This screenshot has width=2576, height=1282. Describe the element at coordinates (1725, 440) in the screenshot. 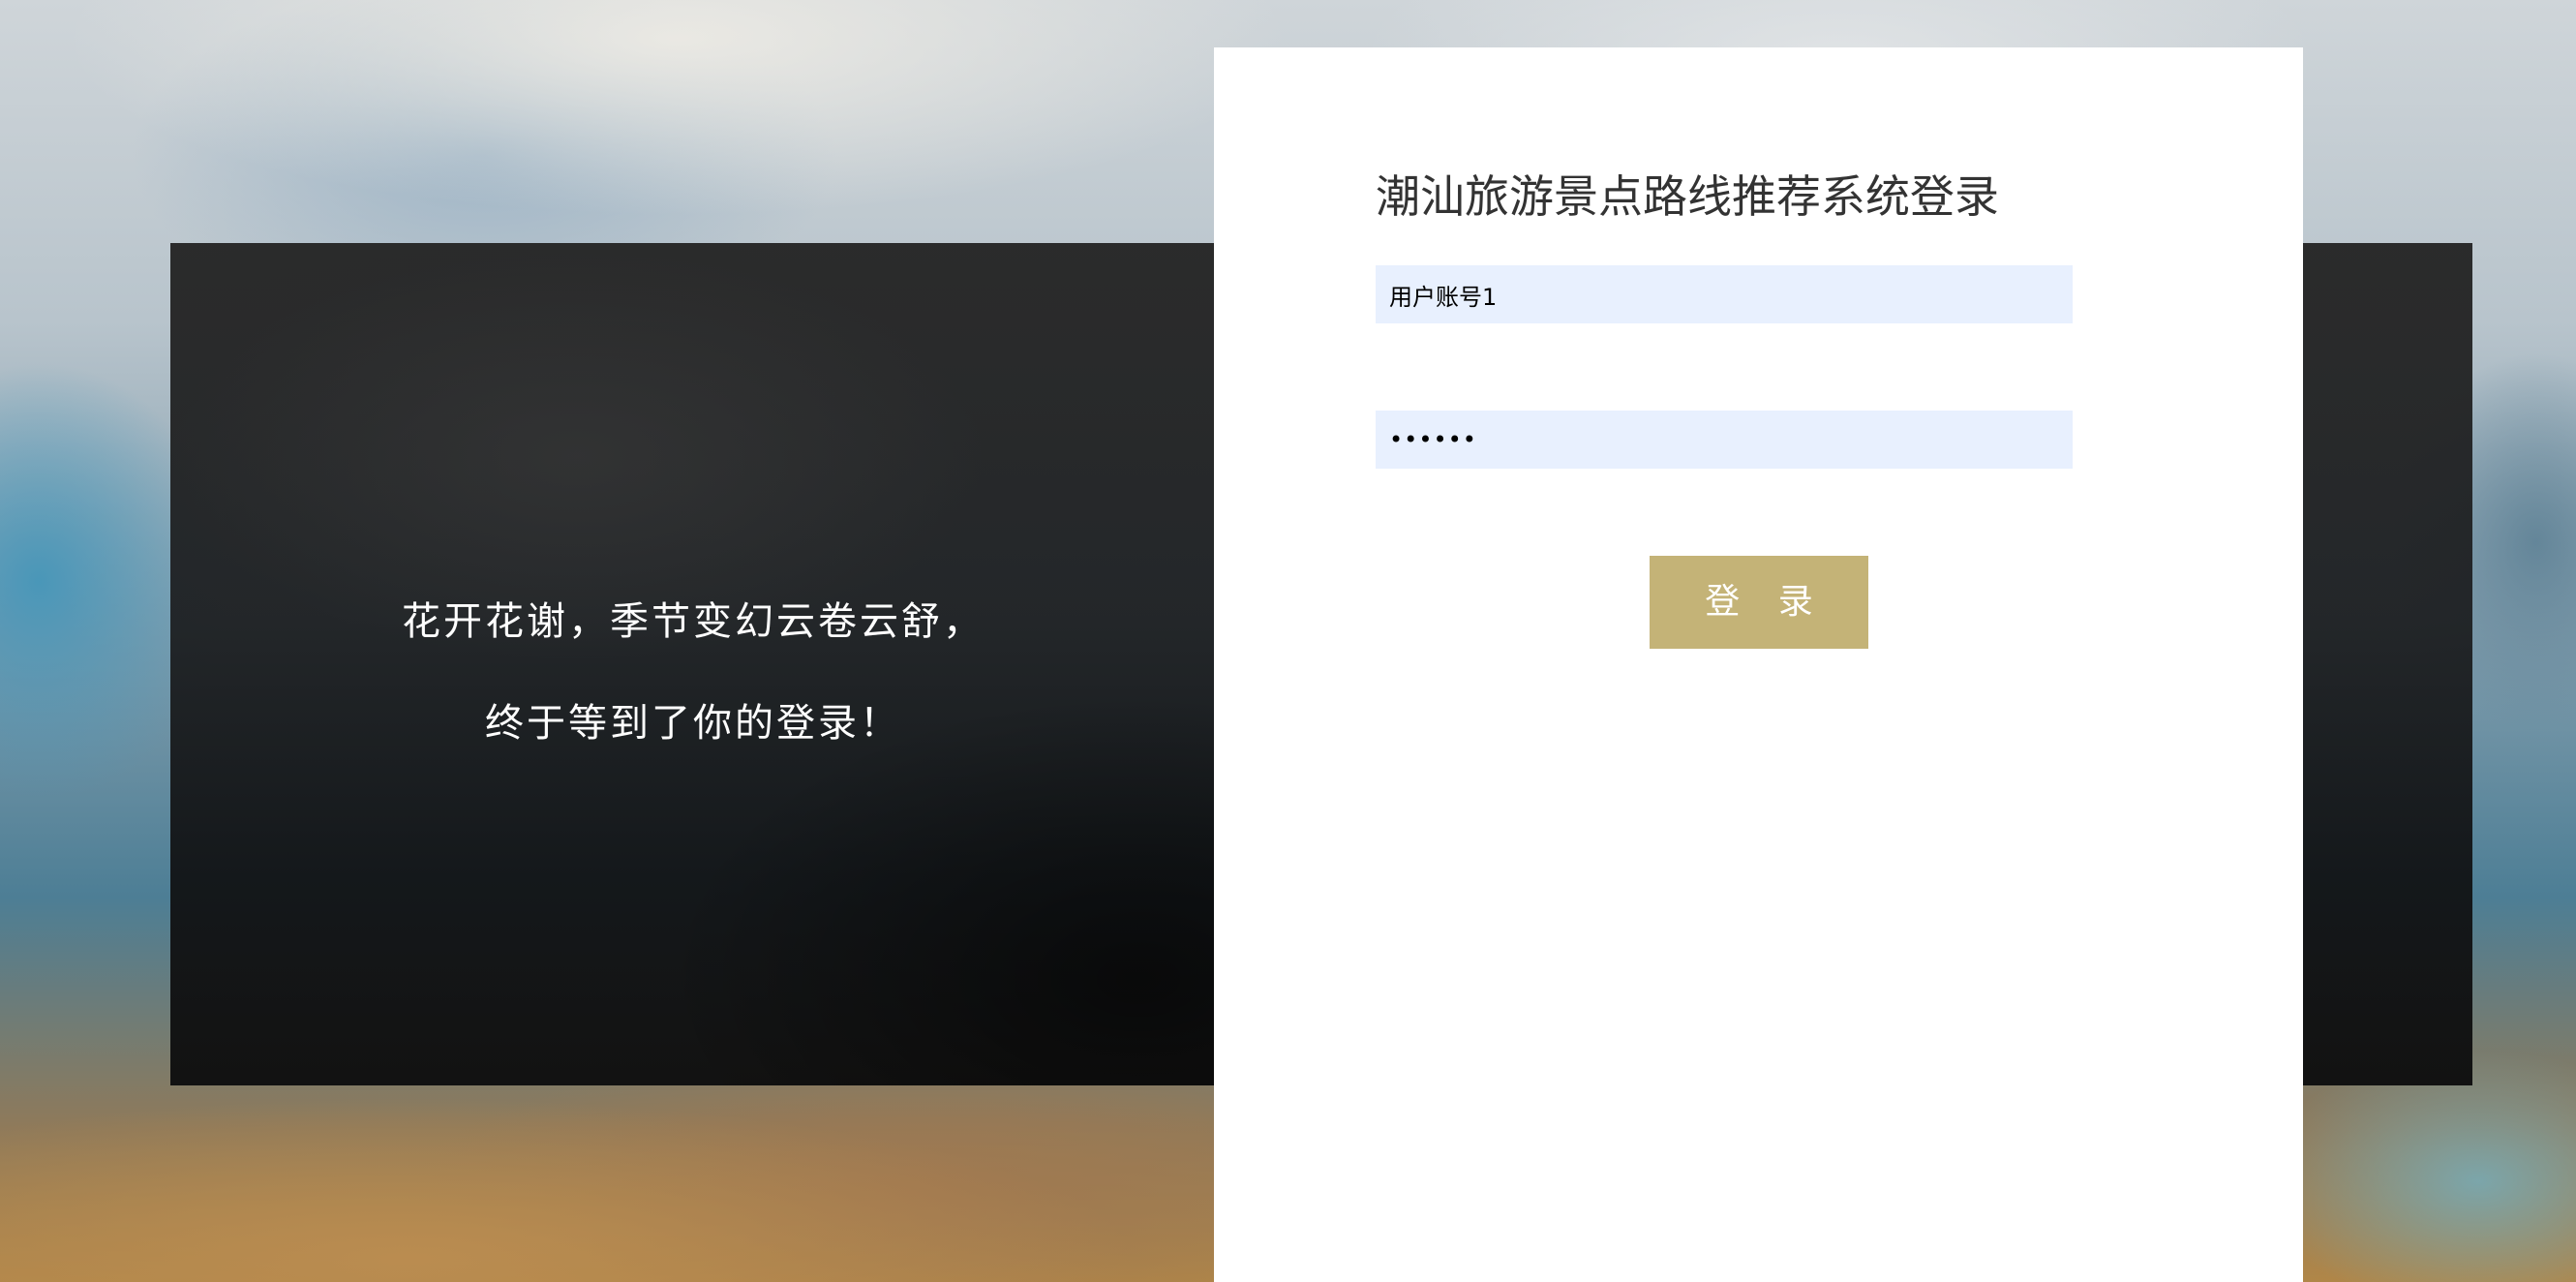

I see `password-field` at that location.